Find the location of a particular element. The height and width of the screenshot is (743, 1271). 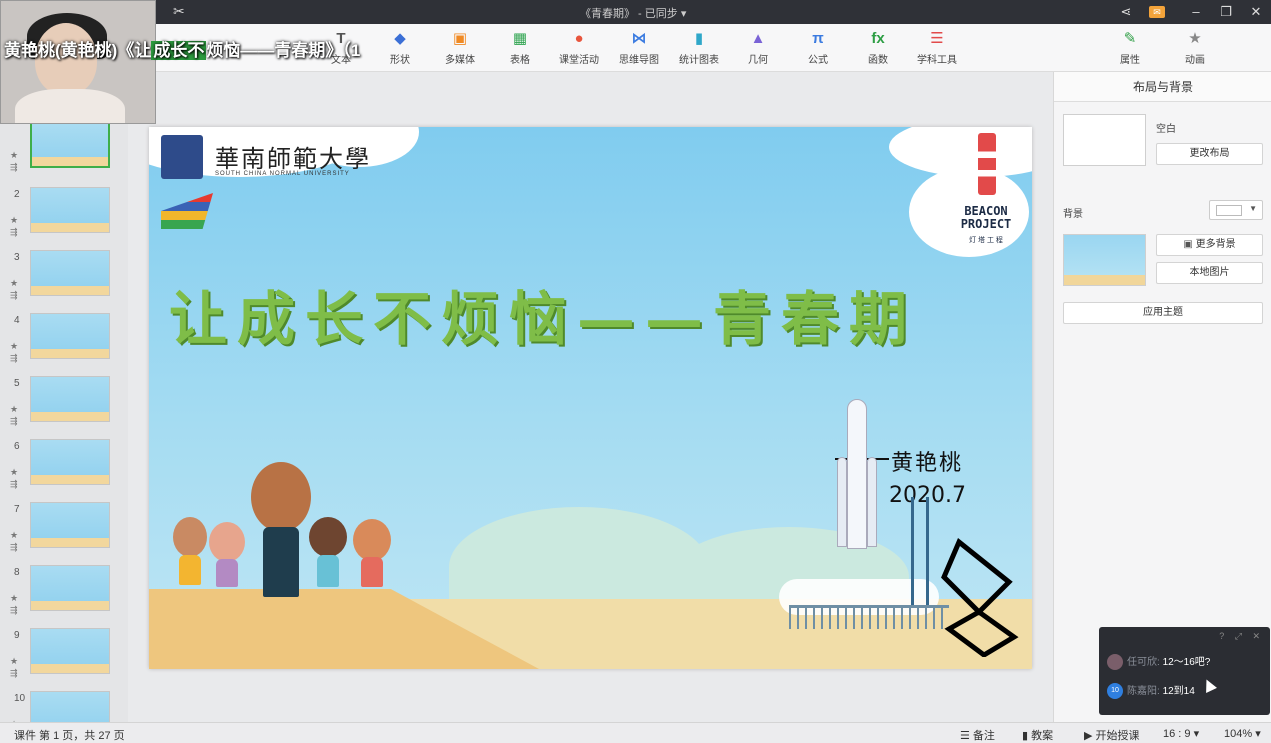

more-backgrounds-label: 更多背景 is located at coordinates (1215, 244).